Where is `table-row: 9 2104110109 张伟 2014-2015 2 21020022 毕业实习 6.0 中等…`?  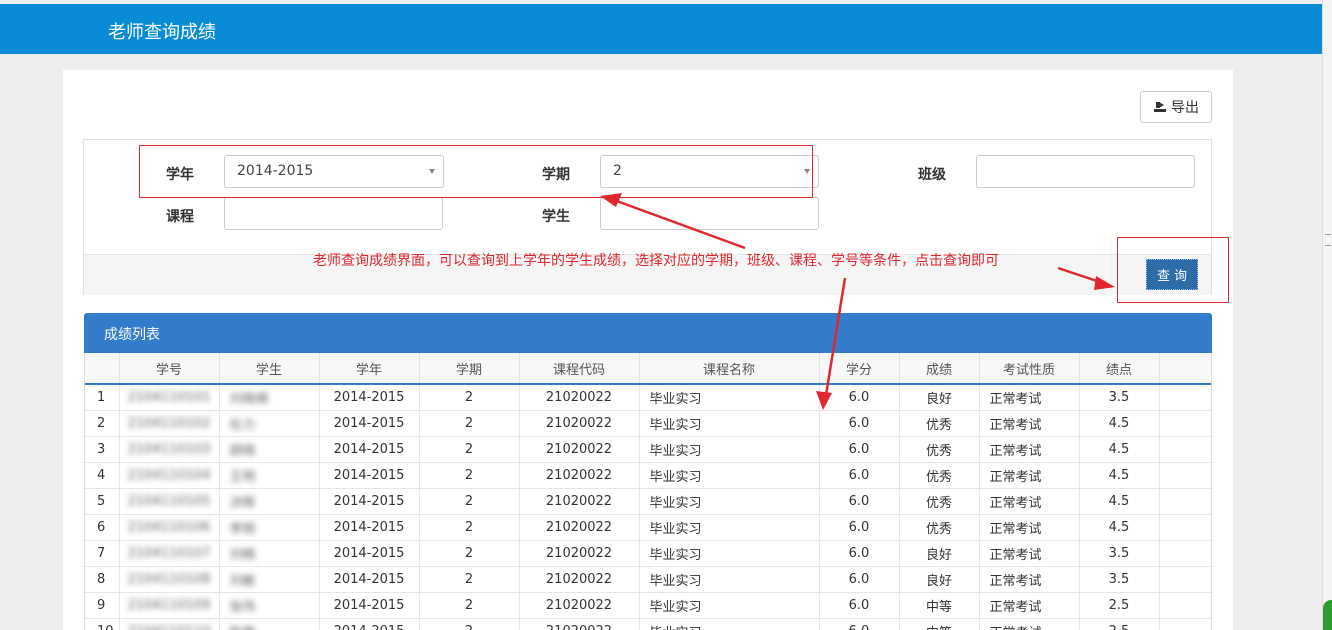
table-row: 9 2104110109 张伟 2014-2015 2 21020022 毕业实习 6.0 中等… is located at coordinates (648, 605).